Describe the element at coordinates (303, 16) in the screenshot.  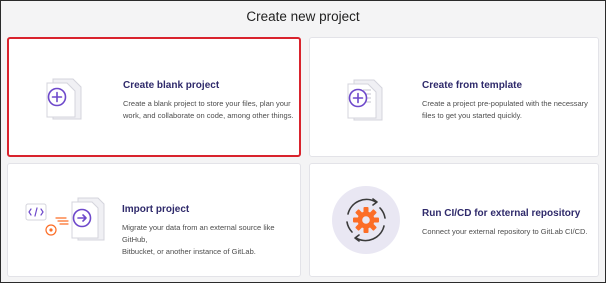
I see `page-title: Create new project` at that location.